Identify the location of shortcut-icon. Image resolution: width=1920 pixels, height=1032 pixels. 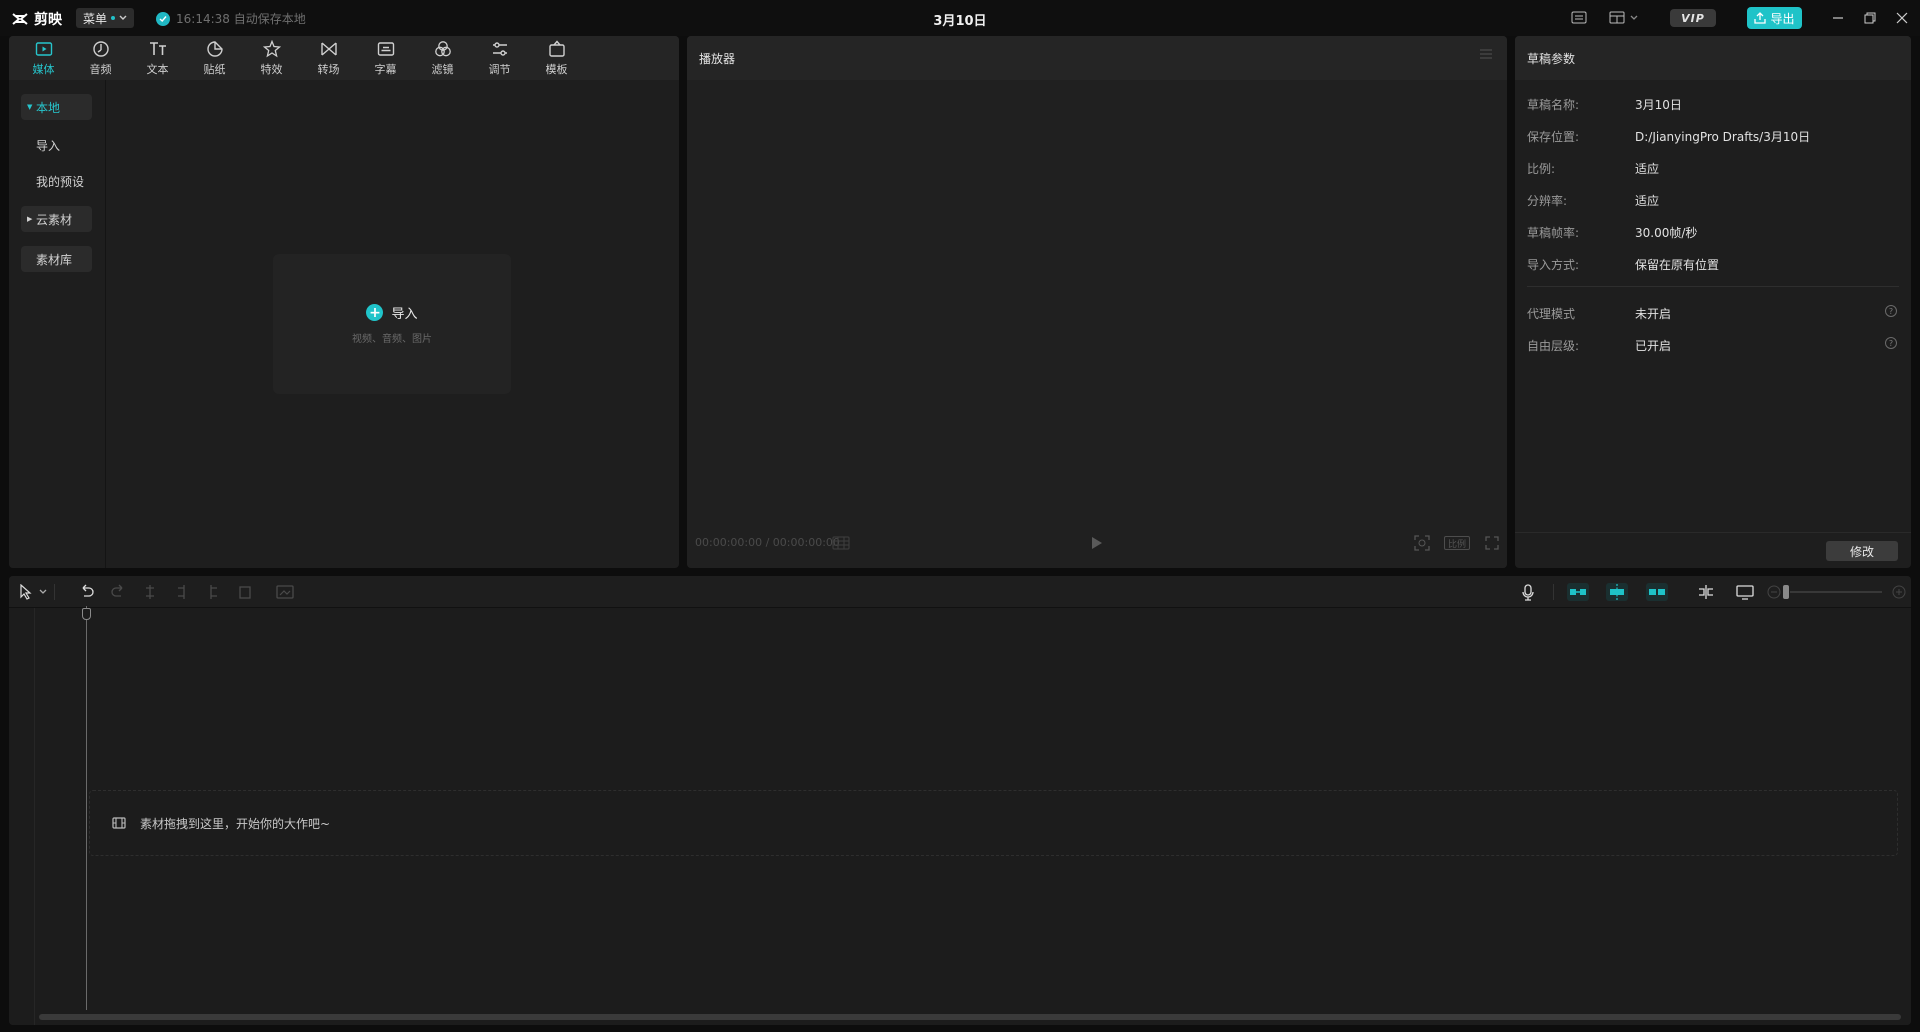
(1579, 17).